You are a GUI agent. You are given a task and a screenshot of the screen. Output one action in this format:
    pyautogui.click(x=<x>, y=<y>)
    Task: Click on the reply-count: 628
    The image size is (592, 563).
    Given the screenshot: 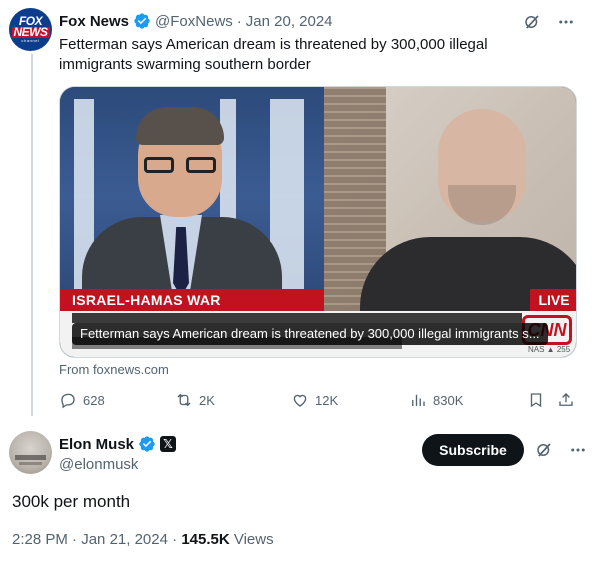 What is the action you would take?
    pyautogui.click(x=94, y=400)
    